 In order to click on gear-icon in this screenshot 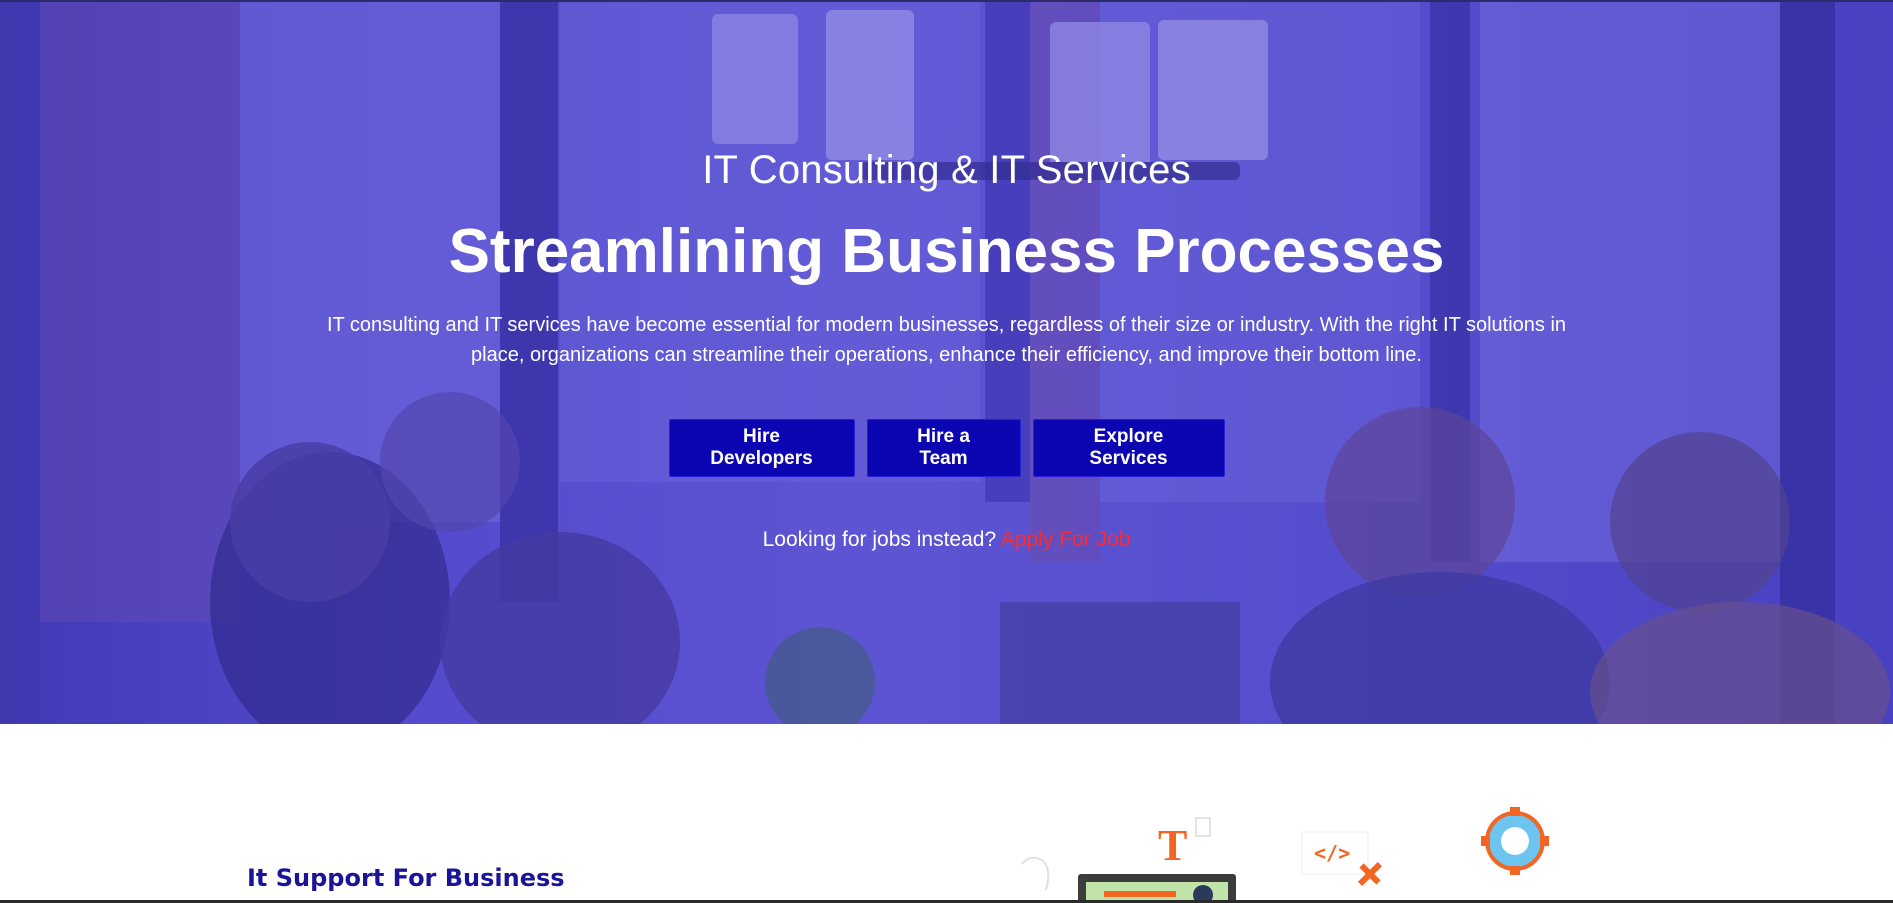, I will do `click(1515, 841)`.